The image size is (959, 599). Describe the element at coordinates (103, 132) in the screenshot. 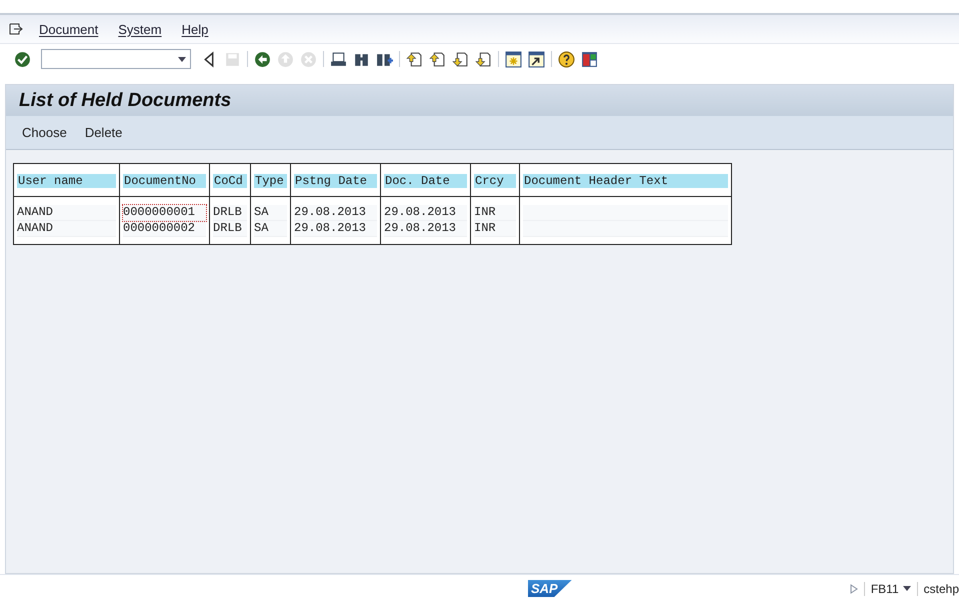

I see `toolbar-button: Delete` at that location.